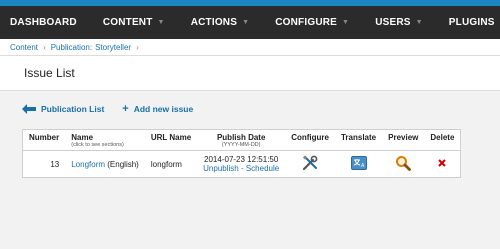 The image size is (500, 249). I want to click on cell-configure, so click(310, 164).